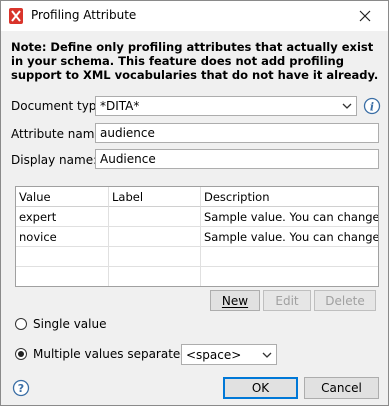  I want to click on table-cell-value: expert, so click(62, 217).